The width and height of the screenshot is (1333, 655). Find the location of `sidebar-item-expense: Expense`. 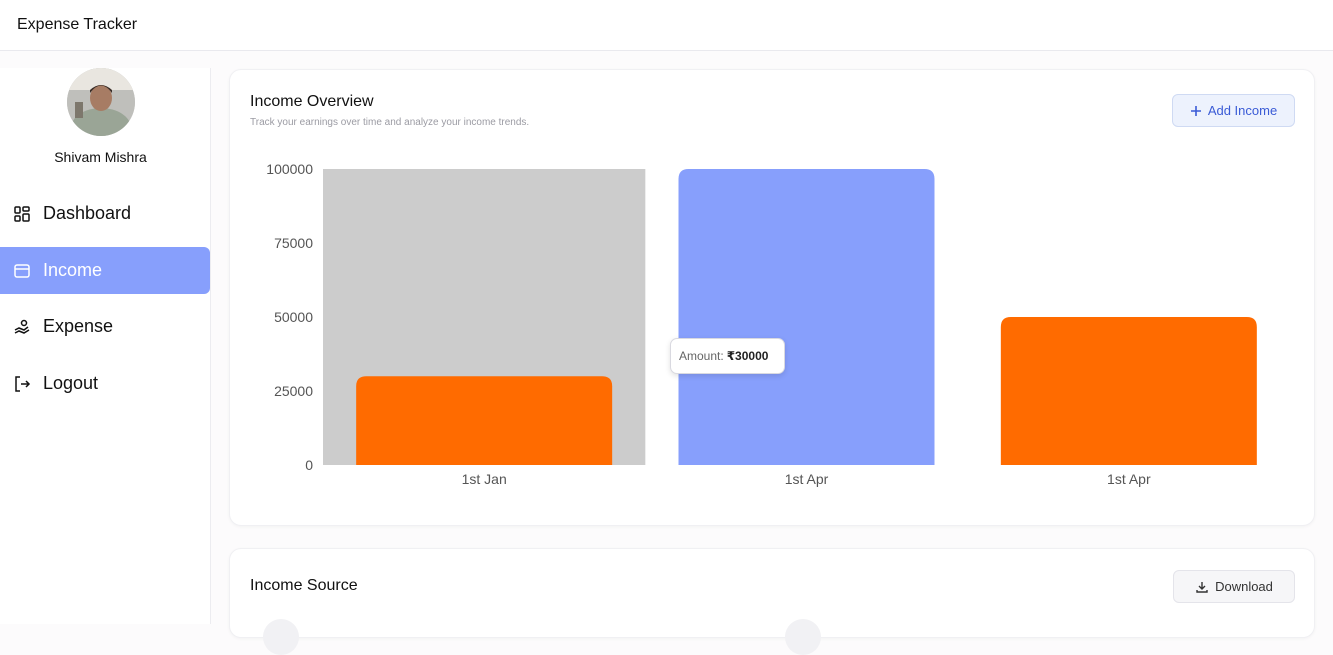

sidebar-item-expense: Expense is located at coordinates (105, 326).